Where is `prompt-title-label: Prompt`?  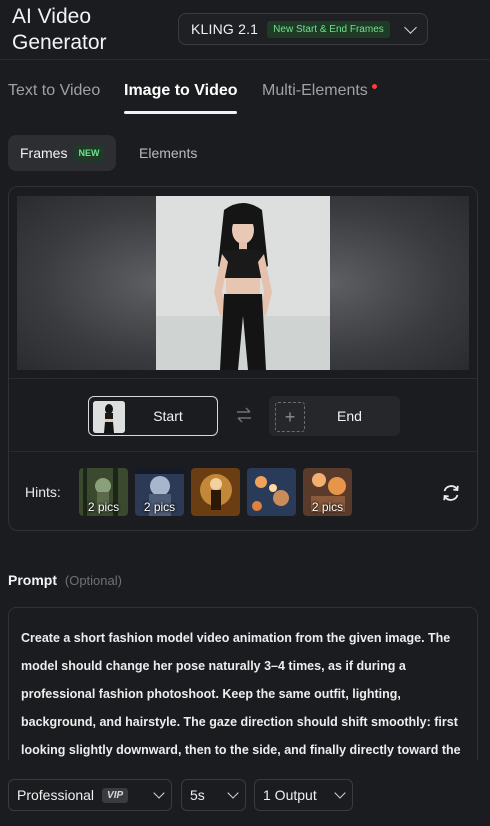
prompt-title-label: Prompt is located at coordinates (32, 580).